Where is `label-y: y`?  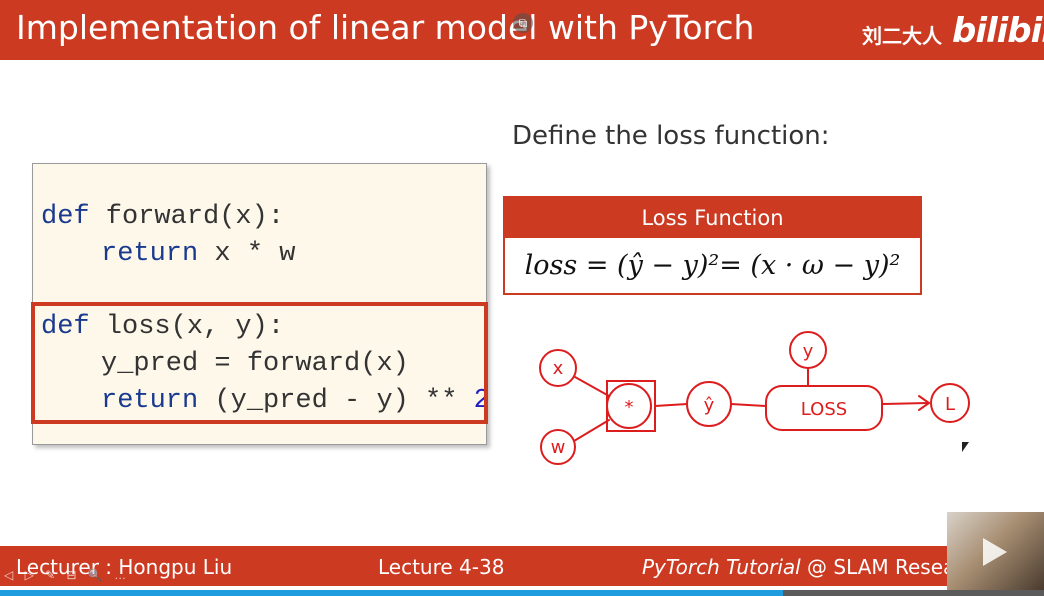
label-y: y is located at coordinates (808, 351).